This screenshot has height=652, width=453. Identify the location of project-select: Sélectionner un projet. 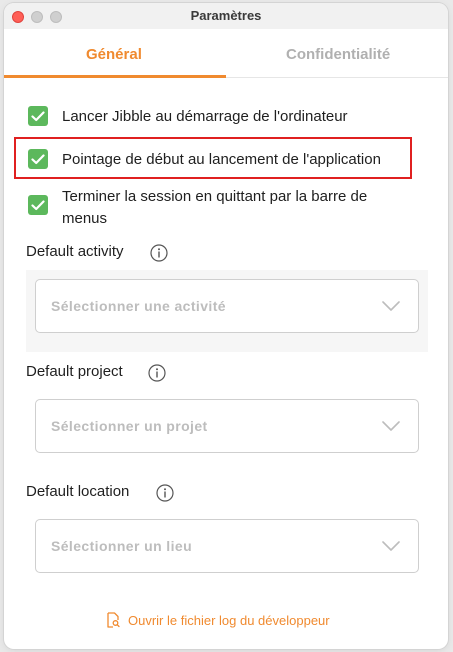
(227, 426).